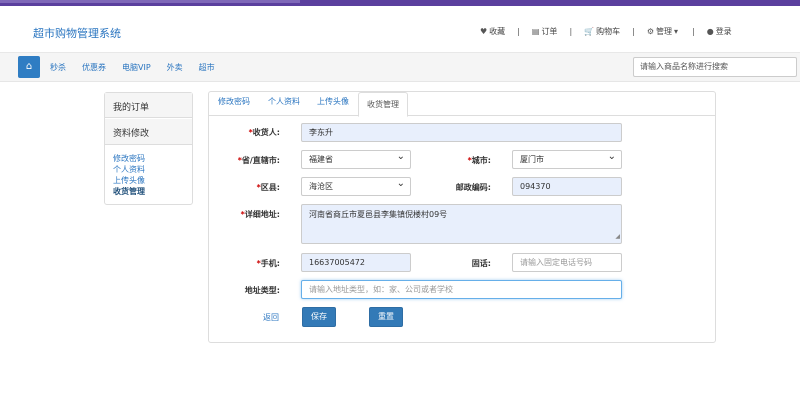  I want to click on home-icon: ⌂, so click(29, 66).